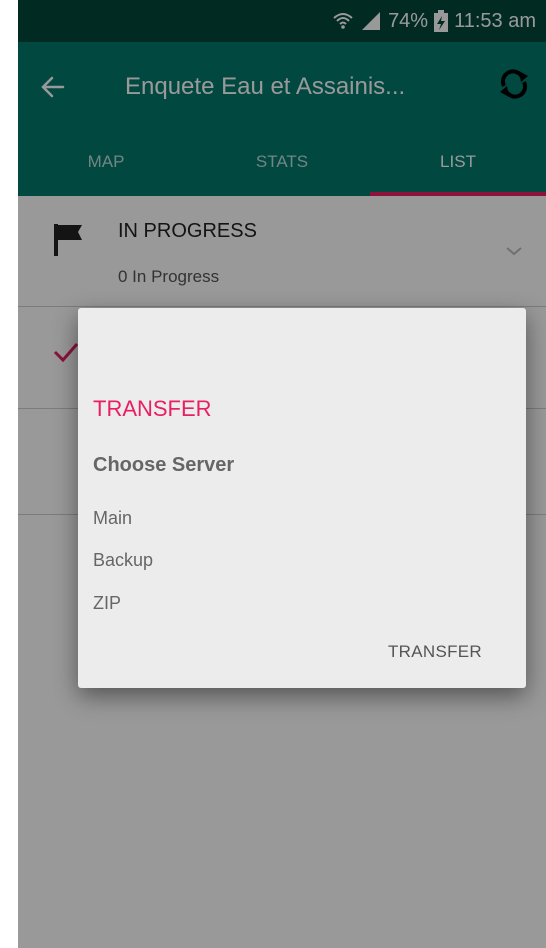 This screenshot has height=948, width=546. I want to click on dialog-subtitle: Choose Server, so click(164, 465).